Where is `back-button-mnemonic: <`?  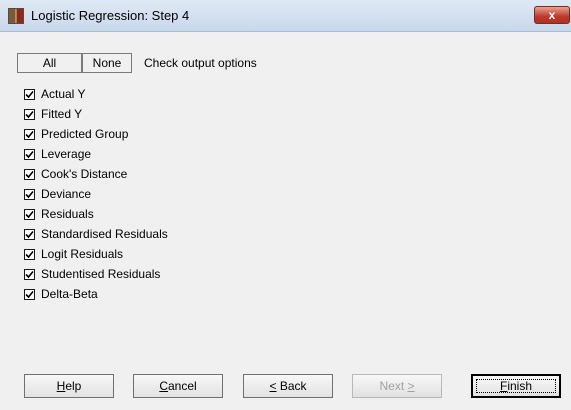 back-button-mnemonic: < is located at coordinates (273, 386).